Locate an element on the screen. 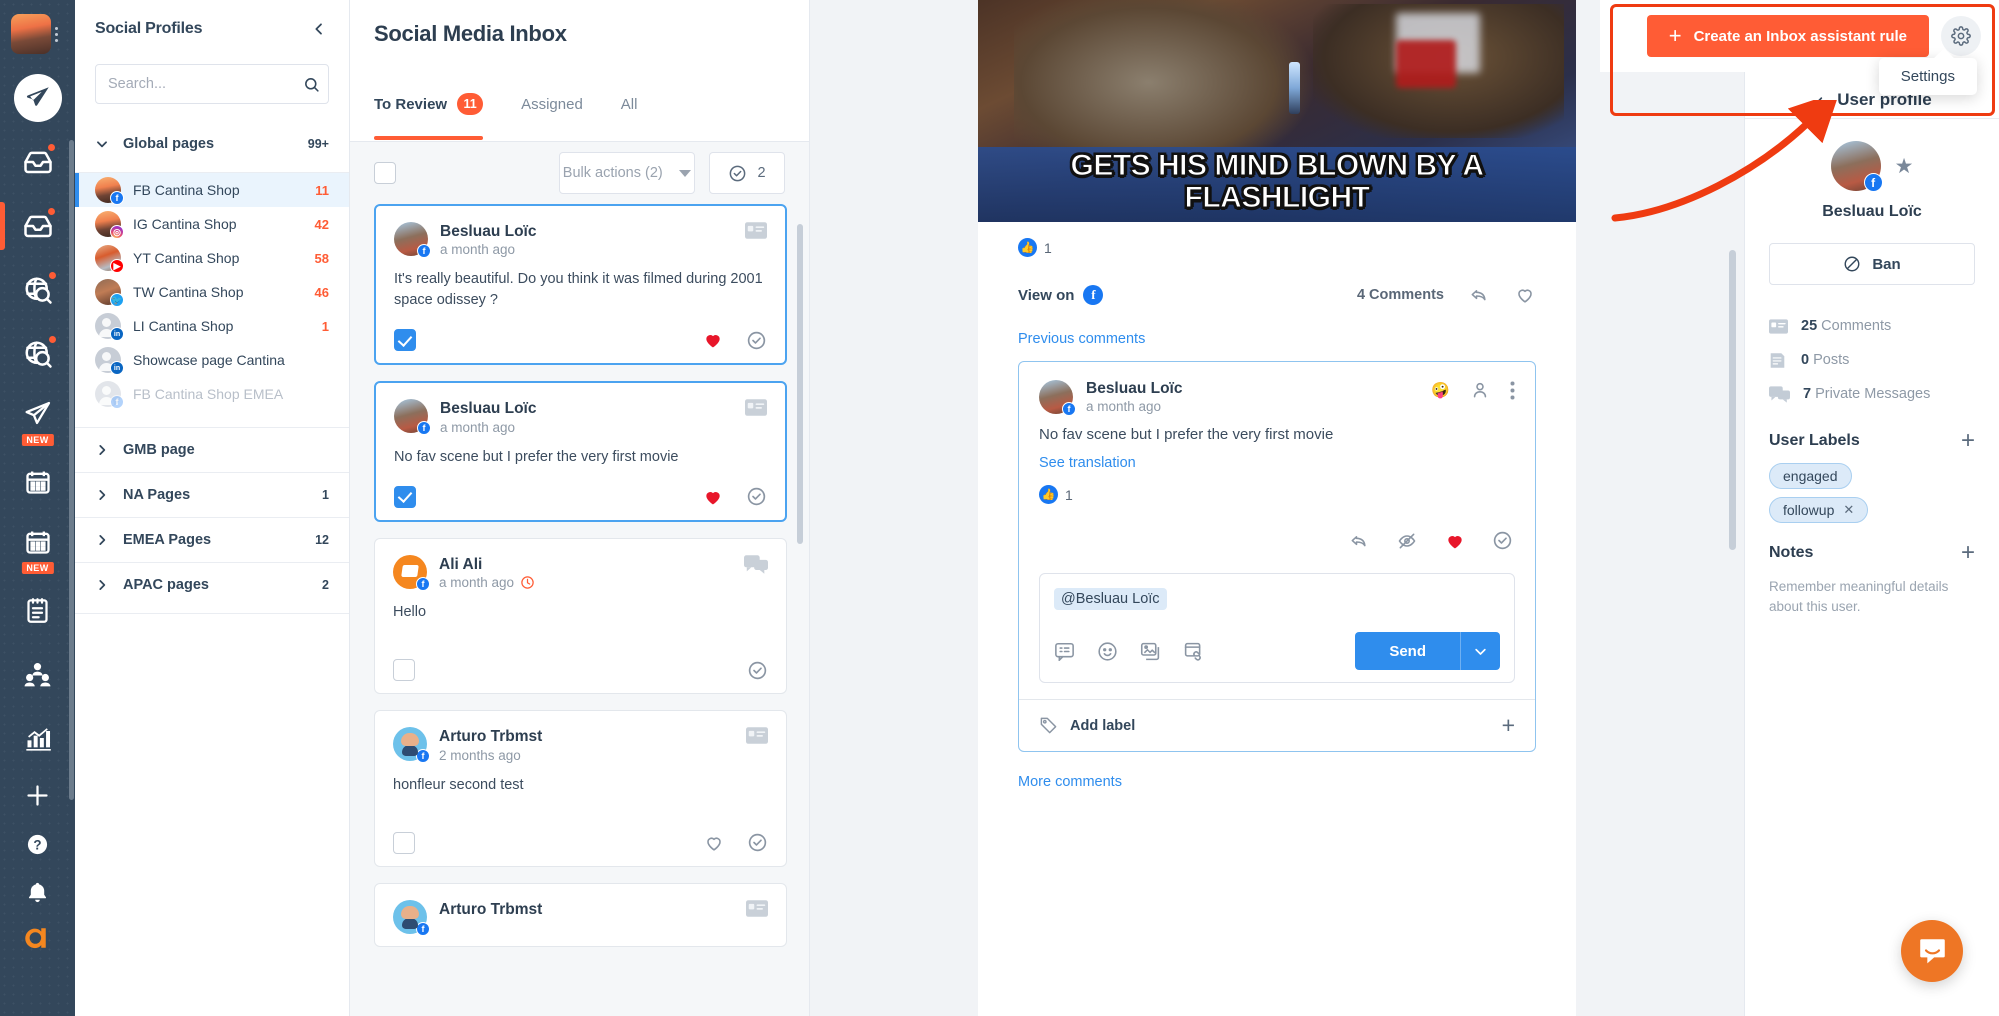 The height and width of the screenshot is (1016, 1999). group-na-pages: NA Pages 1 is located at coordinates (212, 494).